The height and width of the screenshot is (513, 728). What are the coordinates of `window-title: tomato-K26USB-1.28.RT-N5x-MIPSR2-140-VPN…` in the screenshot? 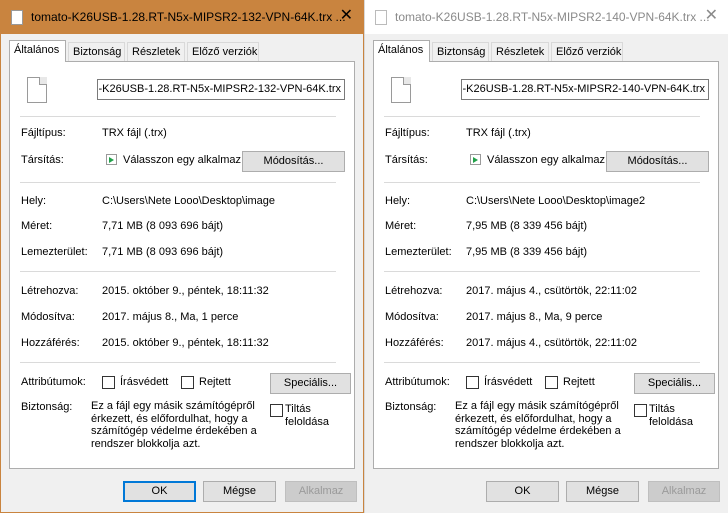 It's located at (552, 17).